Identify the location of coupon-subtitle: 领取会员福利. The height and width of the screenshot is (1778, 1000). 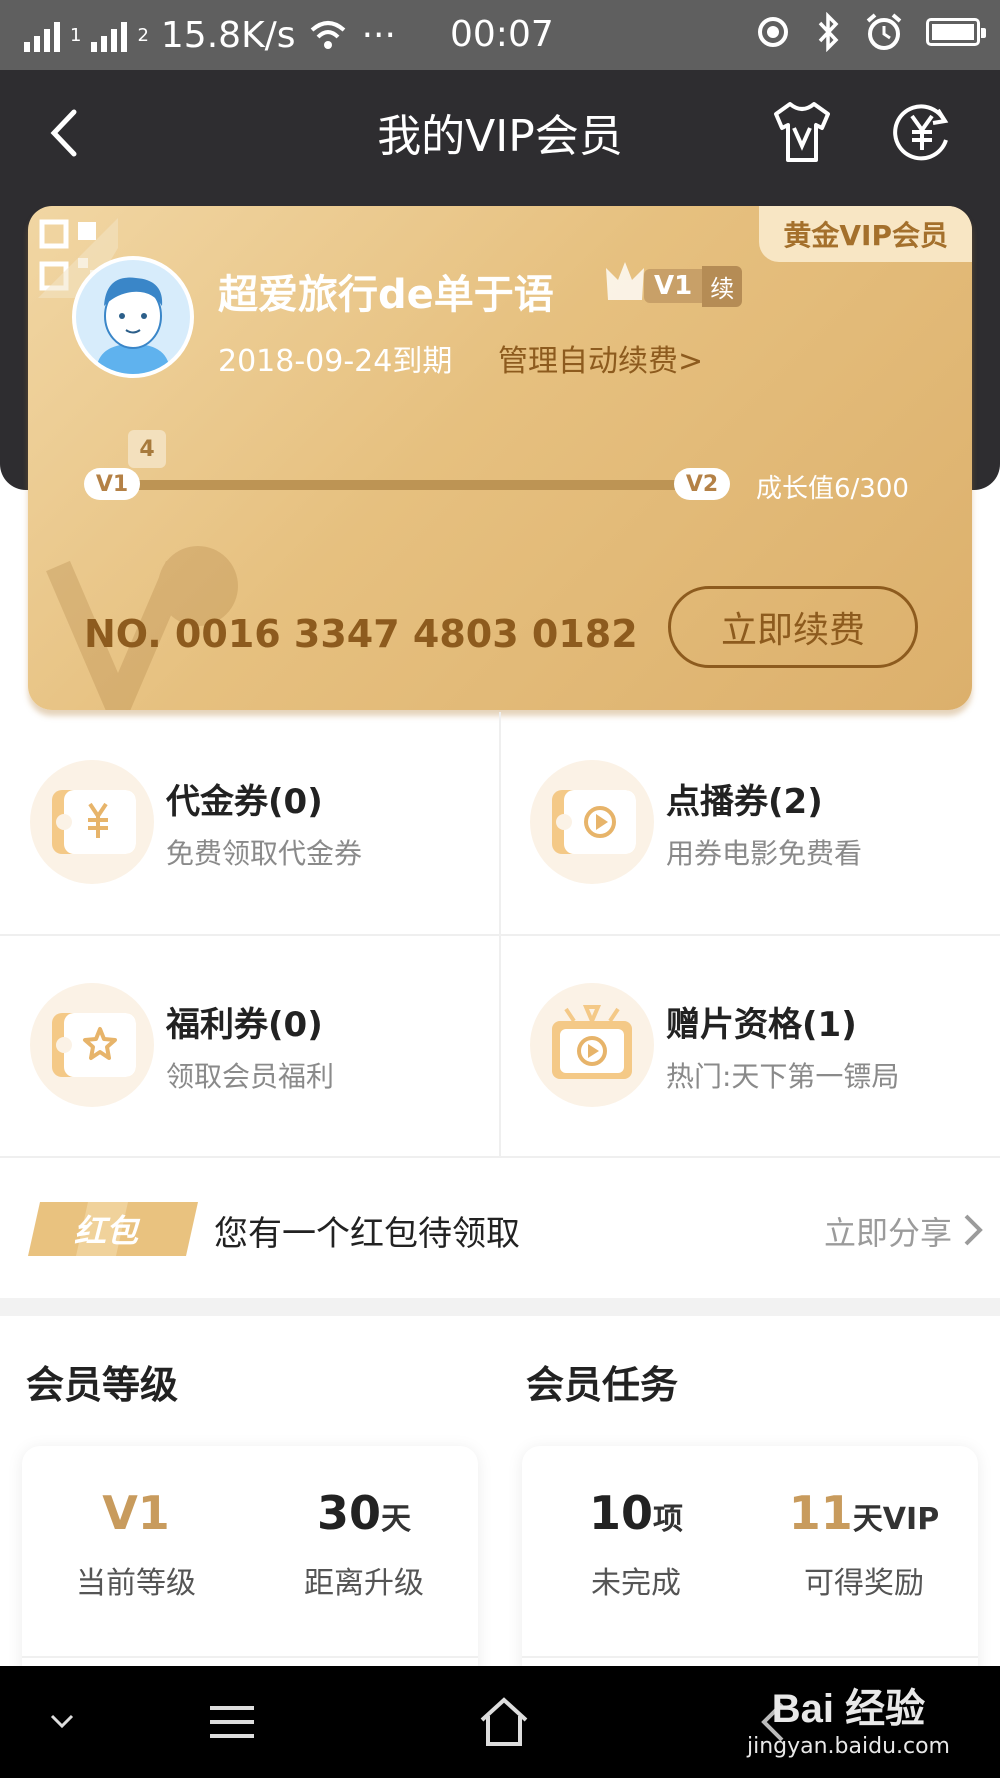
(250, 1076).